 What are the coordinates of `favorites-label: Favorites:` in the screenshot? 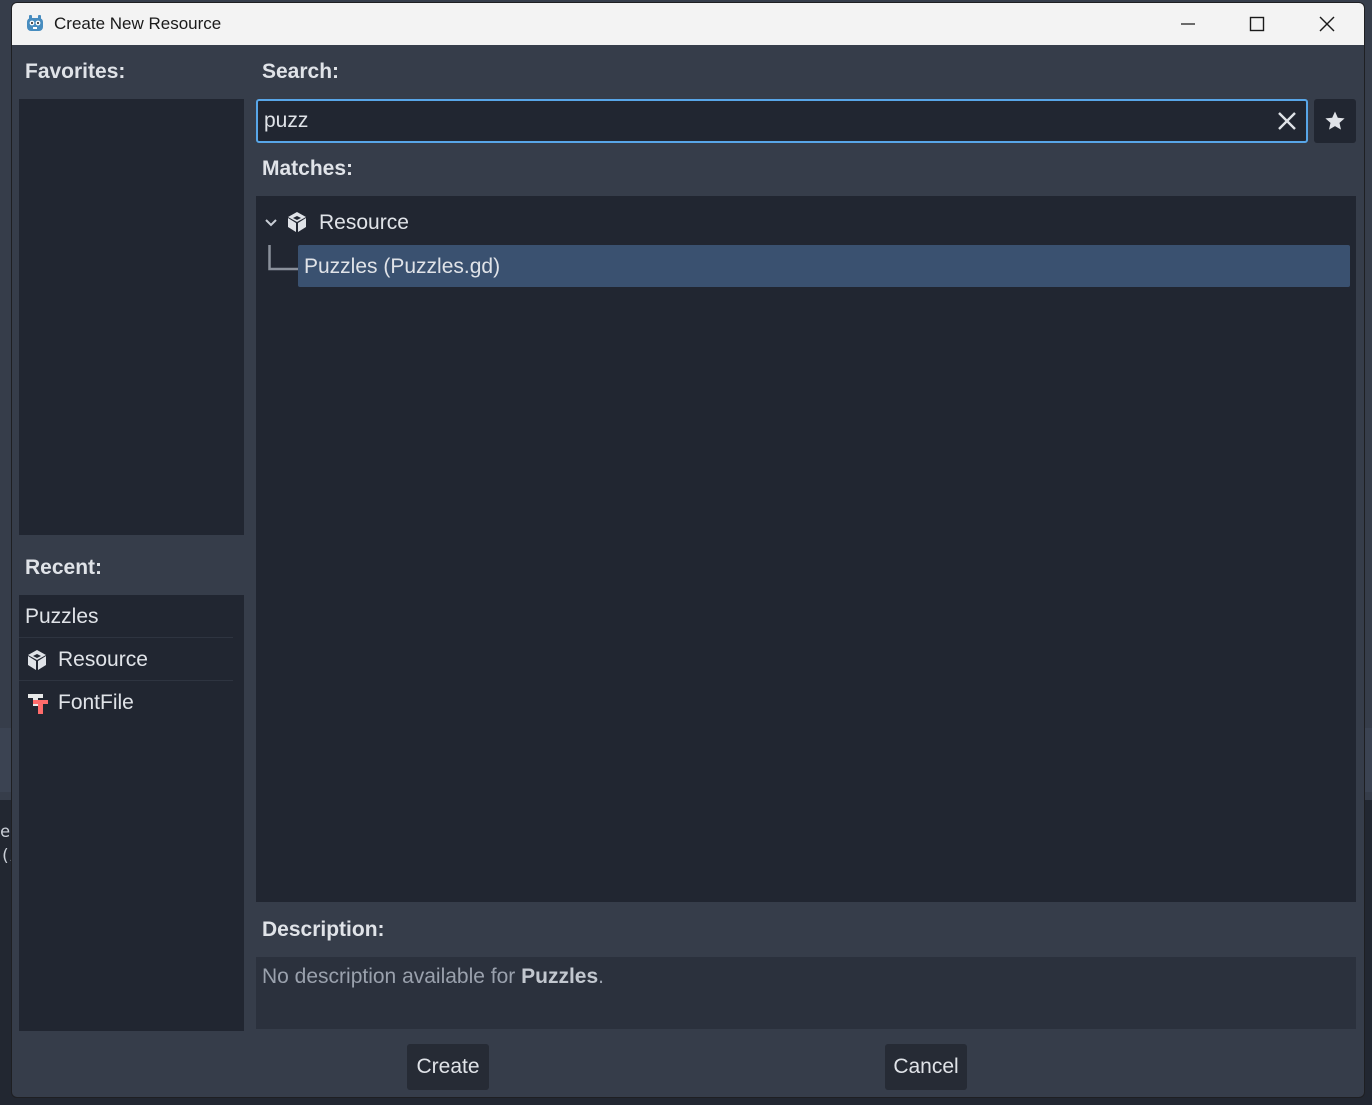 It's located at (75, 71).